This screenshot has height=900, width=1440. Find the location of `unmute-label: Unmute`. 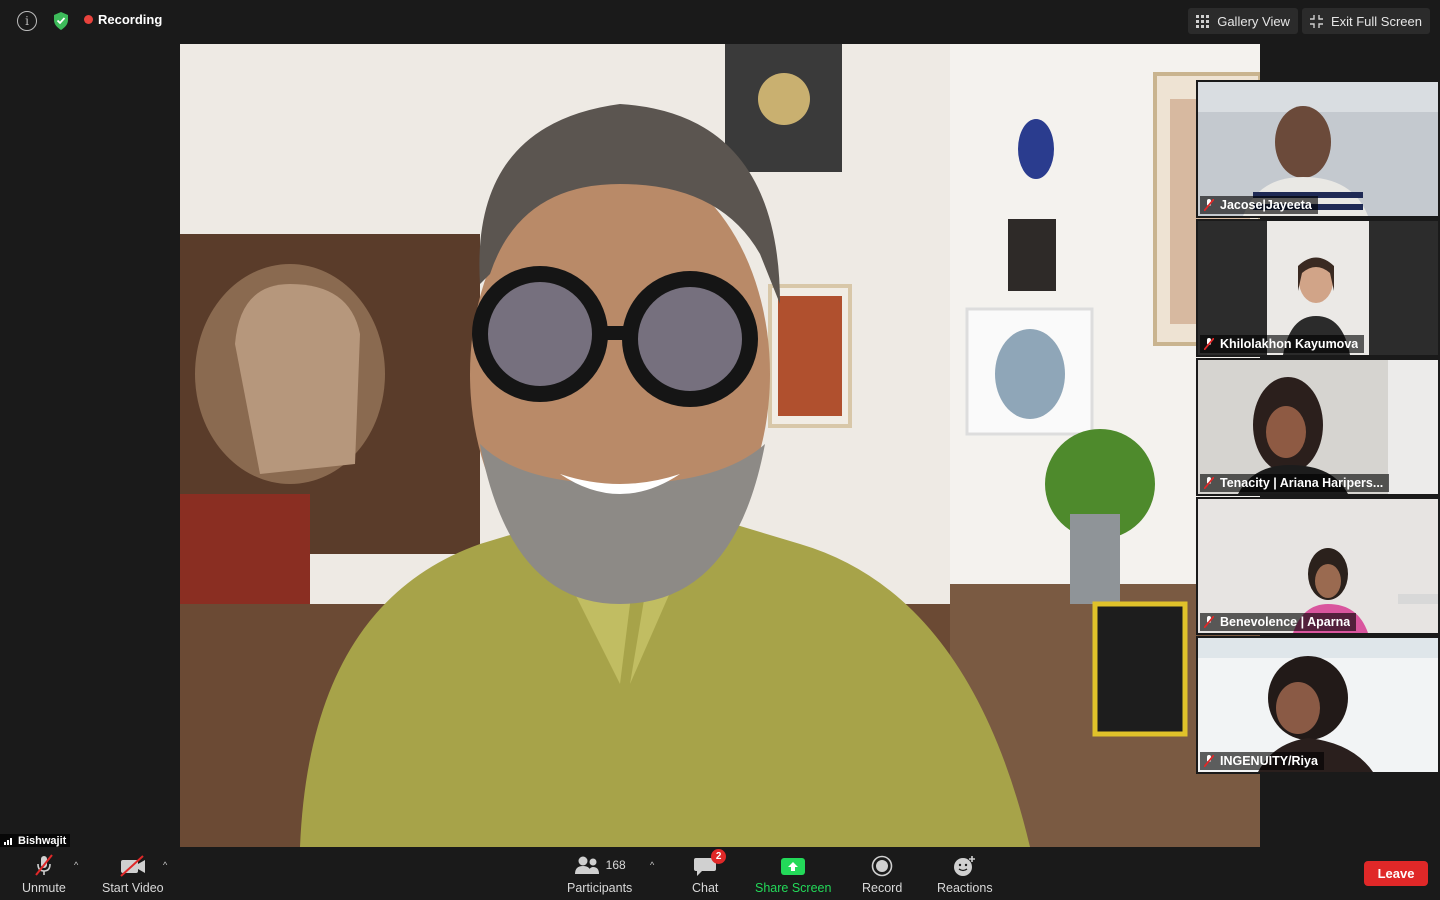

unmute-label: Unmute is located at coordinates (44, 888).